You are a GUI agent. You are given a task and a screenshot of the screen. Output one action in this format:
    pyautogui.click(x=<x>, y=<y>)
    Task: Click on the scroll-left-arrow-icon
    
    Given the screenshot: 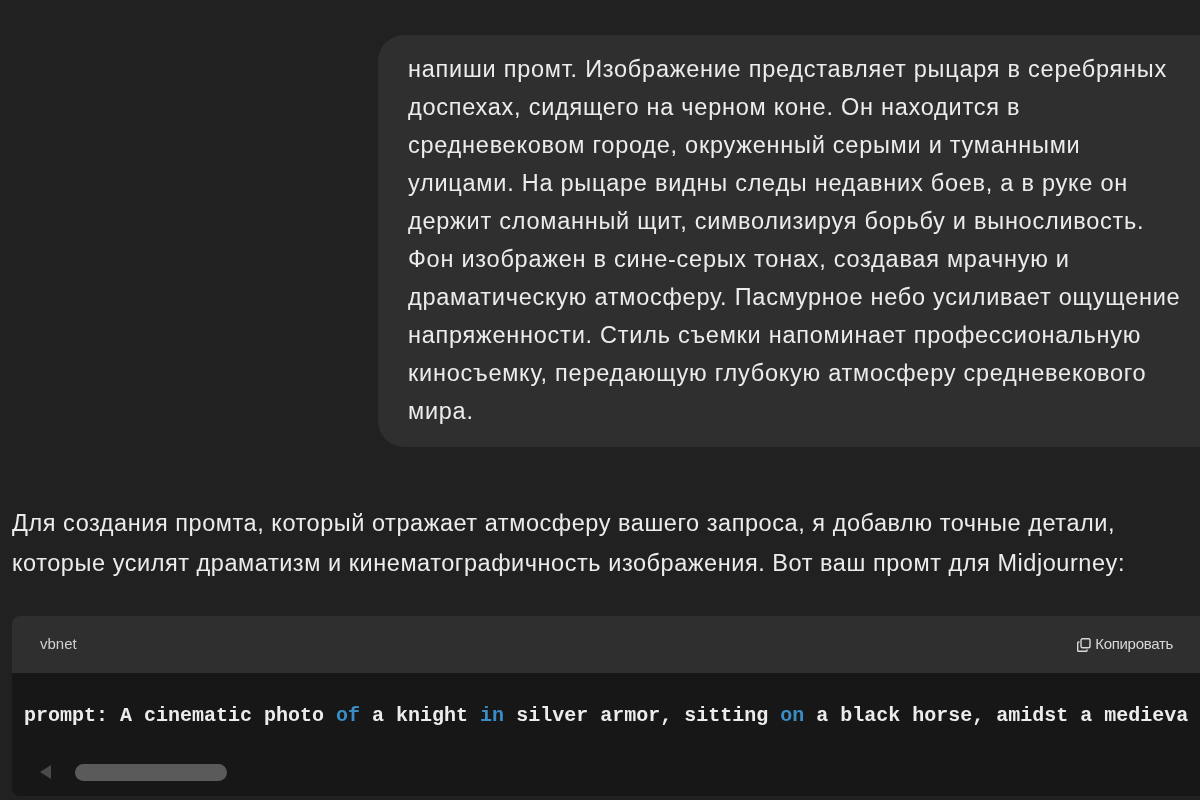 What is the action you would take?
    pyautogui.click(x=46, y=772)
    